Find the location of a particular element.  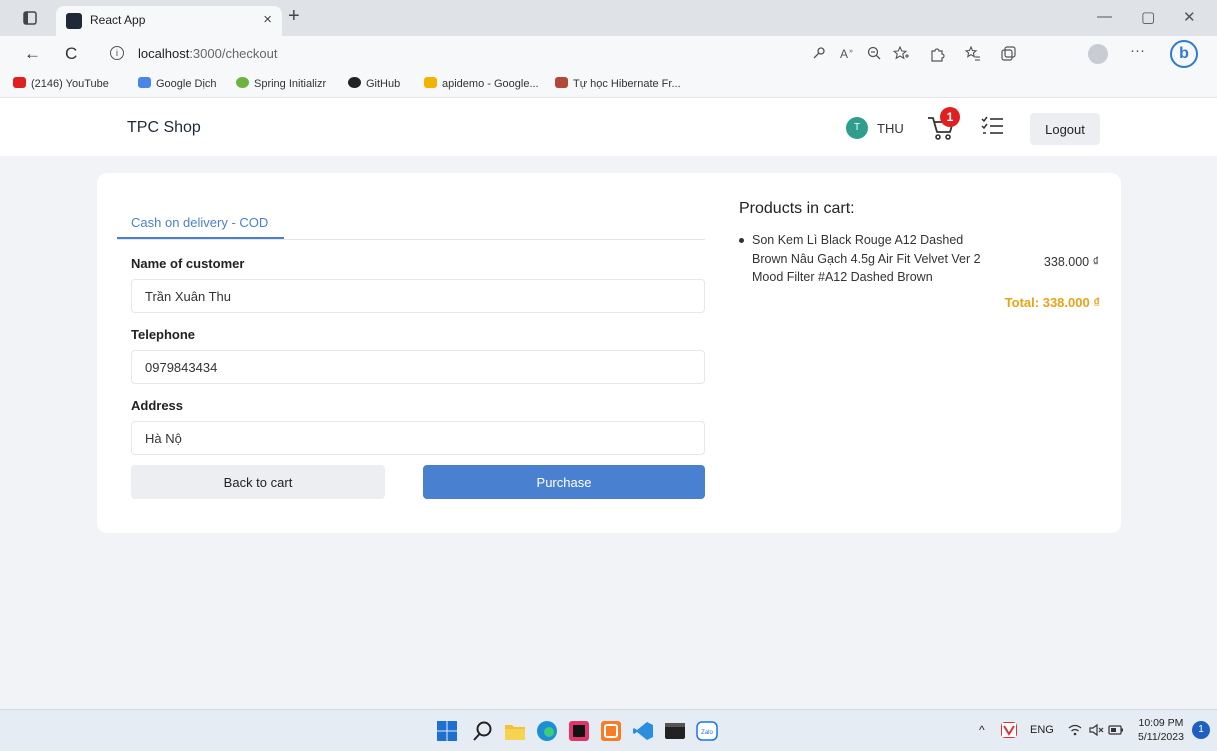

back-icon: ← is located at coordinates (32, 54).